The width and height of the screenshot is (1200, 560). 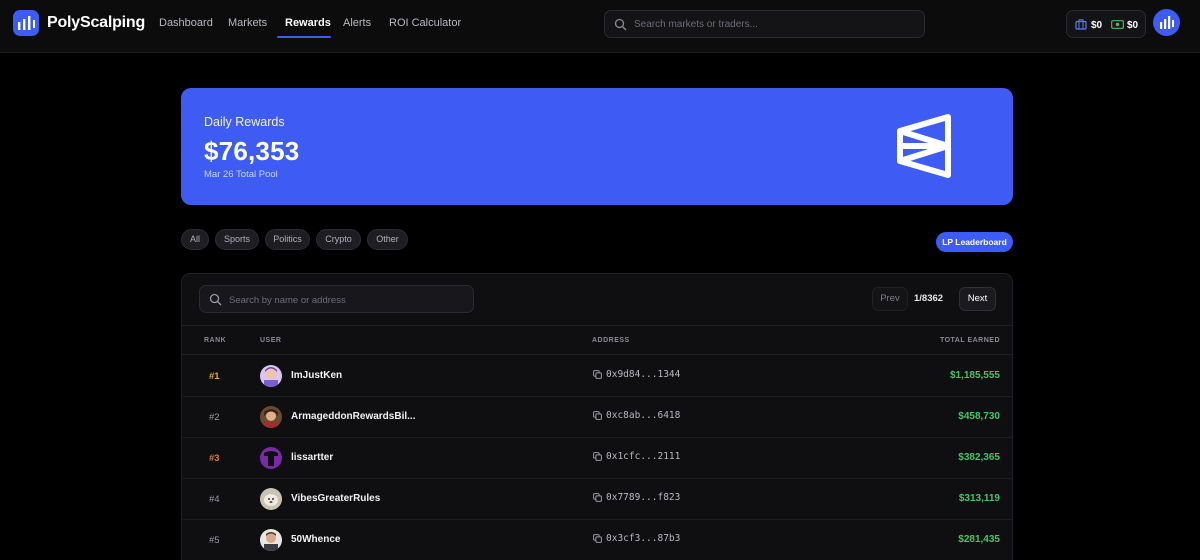 I want to click on brand-name: PolyScalping, so click(x=96, y=23).